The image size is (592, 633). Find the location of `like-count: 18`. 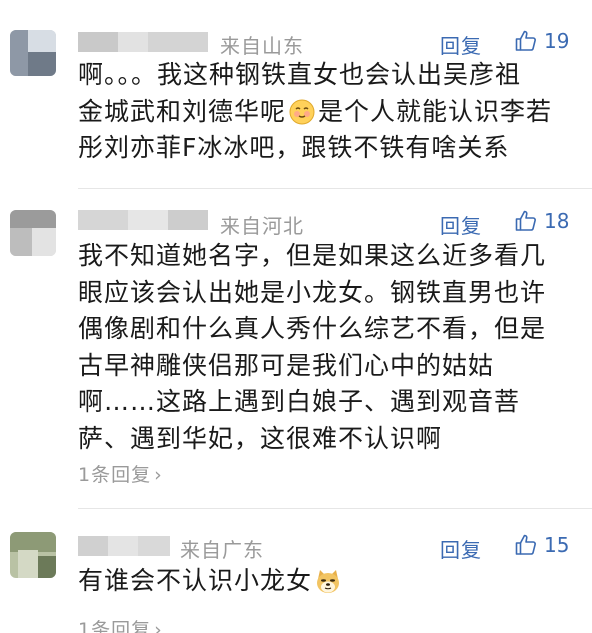

like-count: 18 is located at coordinates (557, 221).